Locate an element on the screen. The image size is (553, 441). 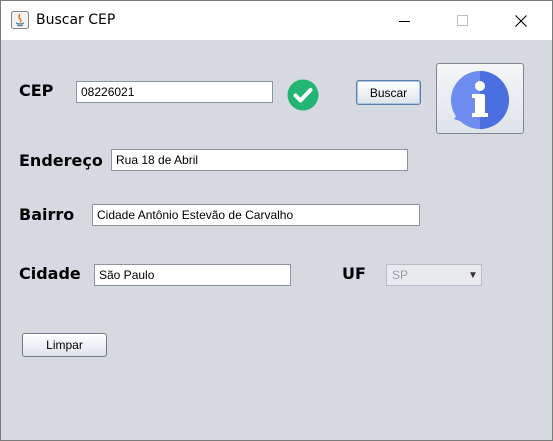
cidade-label: Cidade is located at coordinates (50, 273).